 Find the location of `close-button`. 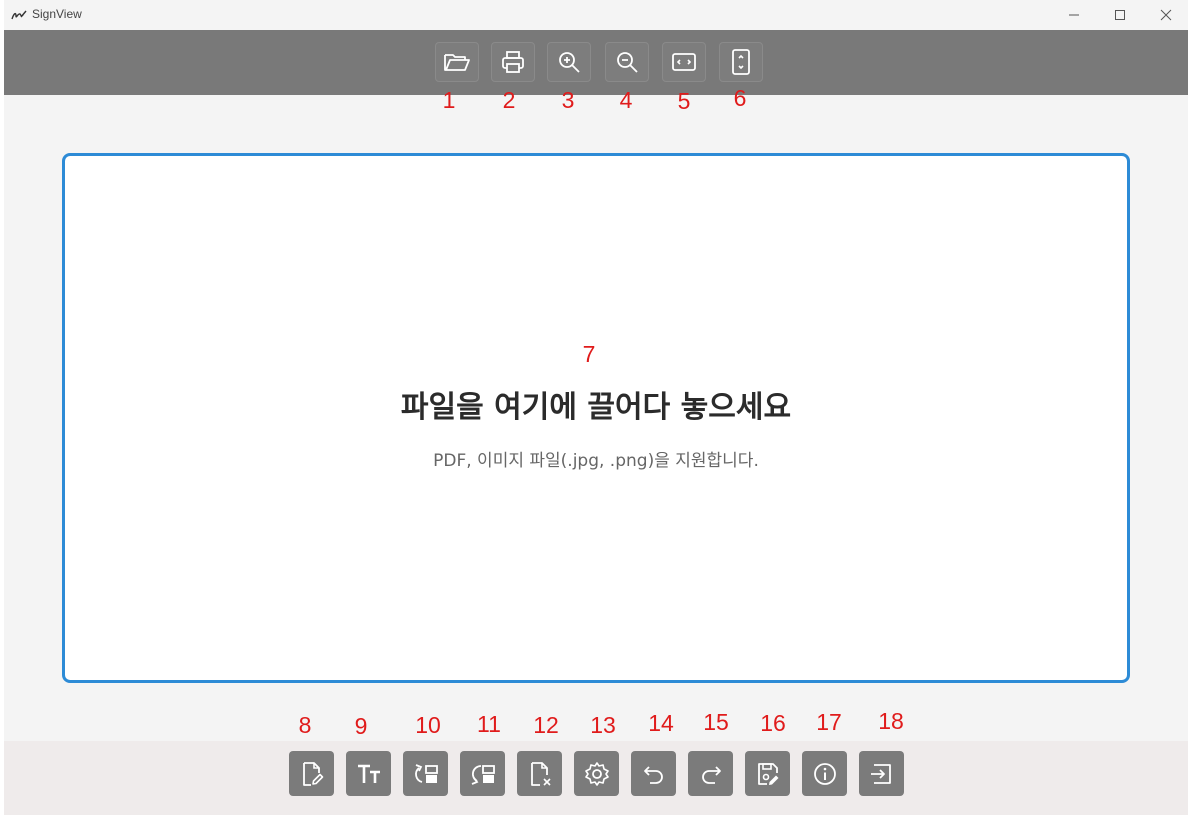

close-button is located at coordinates (1165, 15).